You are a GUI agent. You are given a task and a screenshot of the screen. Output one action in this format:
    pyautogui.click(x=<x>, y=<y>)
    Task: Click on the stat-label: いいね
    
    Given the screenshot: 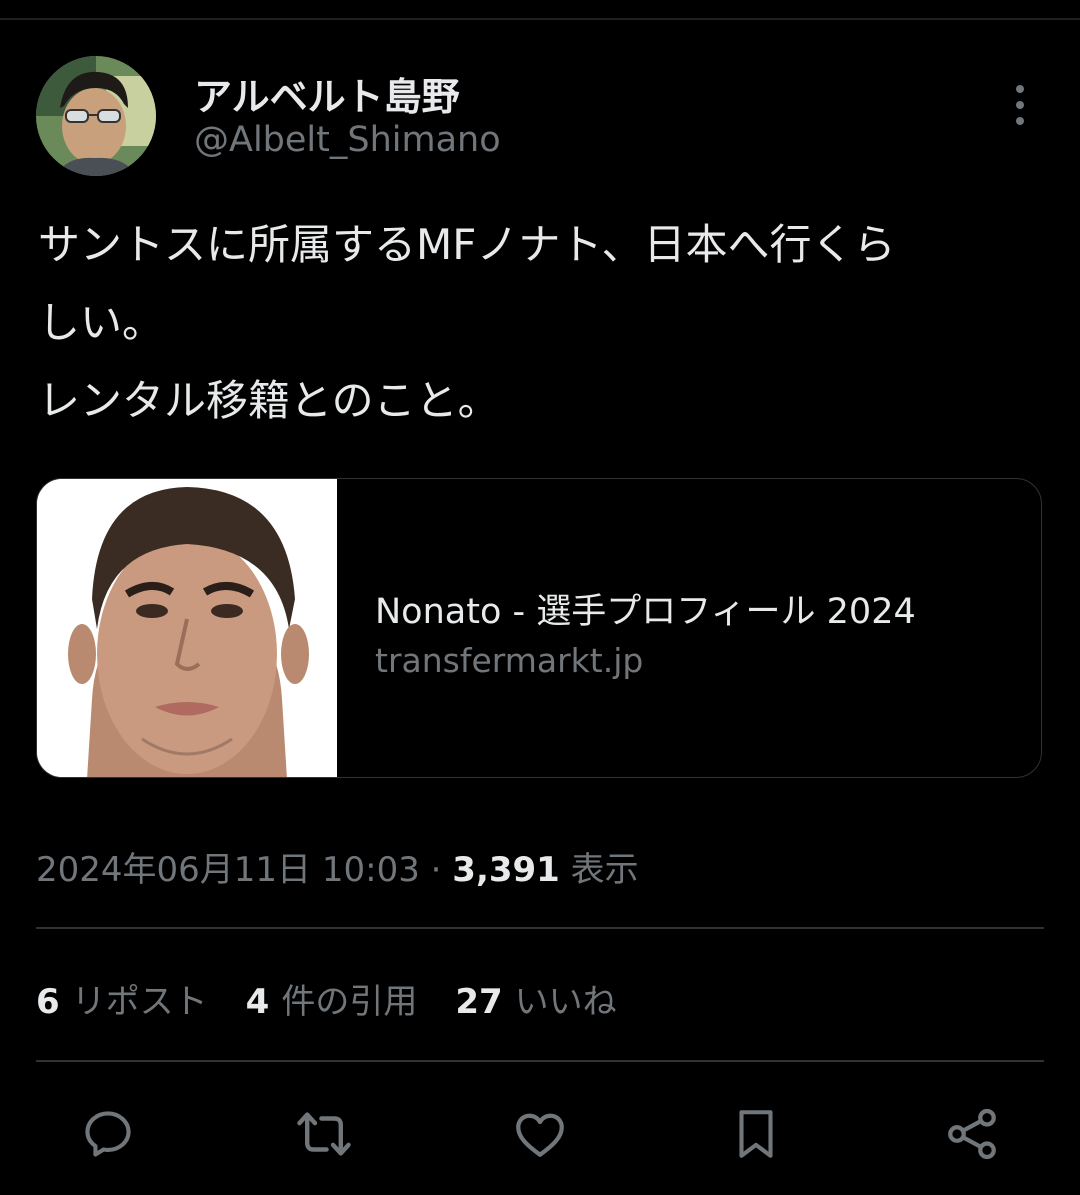 What is the action you would take?
    pyautogui.click(x=565, y=1002)
    